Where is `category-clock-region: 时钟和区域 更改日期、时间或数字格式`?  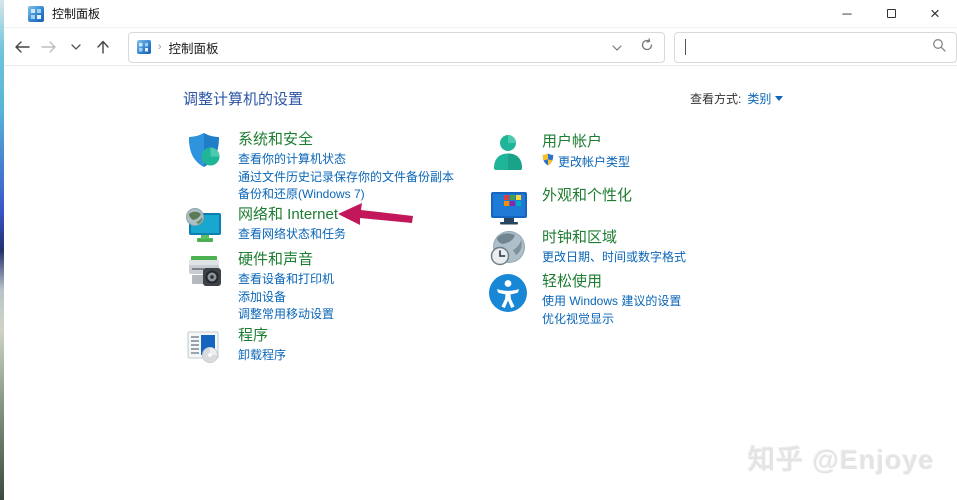
category-clock-region: 时钟和区域 更改日期、时间或数字格式 is located at coordinates (586, 249).